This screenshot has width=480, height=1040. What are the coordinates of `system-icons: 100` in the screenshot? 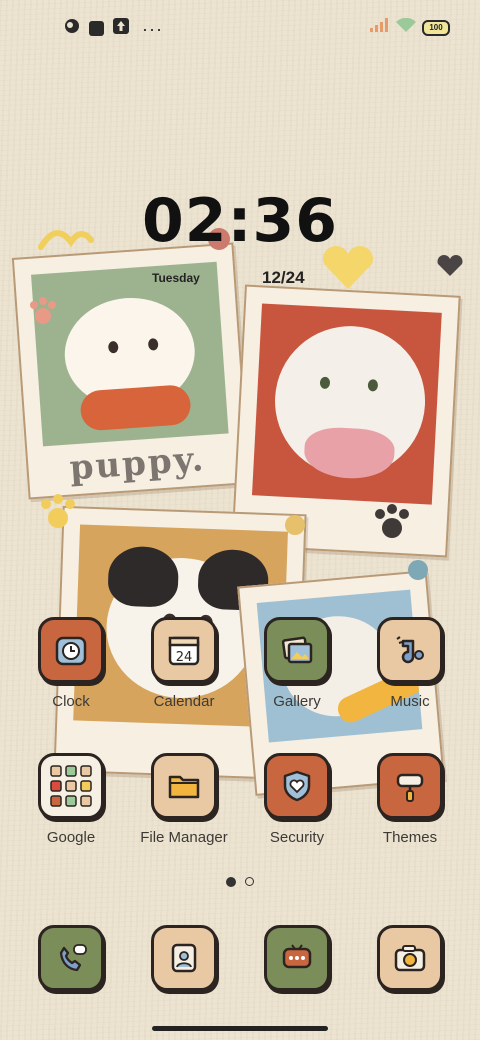 It's located at (410, 27).